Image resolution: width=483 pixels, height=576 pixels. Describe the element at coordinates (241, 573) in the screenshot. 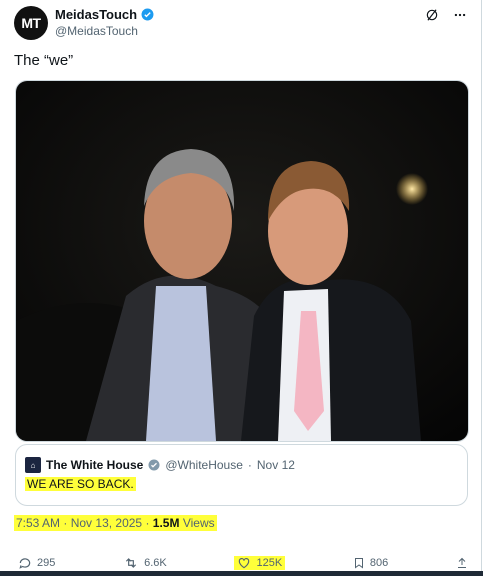

I see `bottom-bar` at that location.